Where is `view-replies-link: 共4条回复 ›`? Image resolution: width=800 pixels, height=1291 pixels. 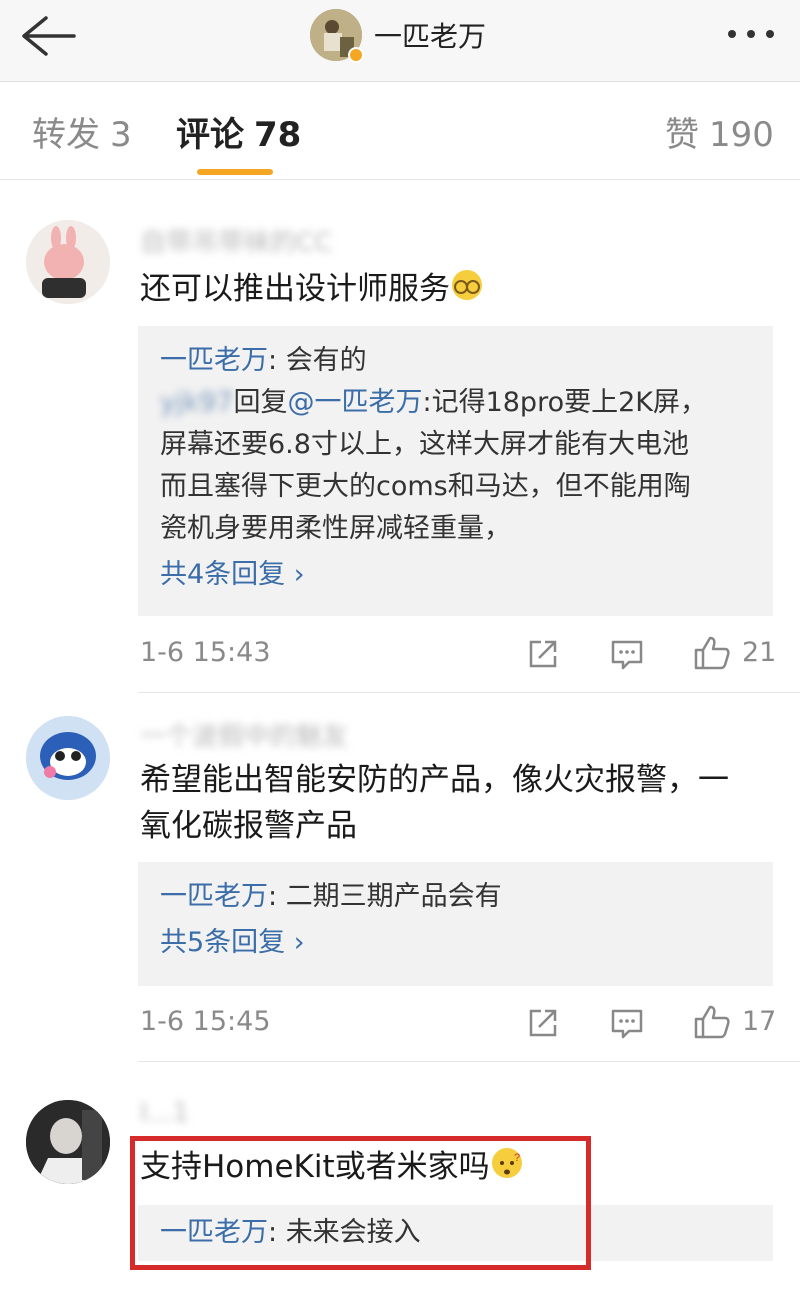 view-replies-link: 共4条回复 › is located at coordinates (455, 575).